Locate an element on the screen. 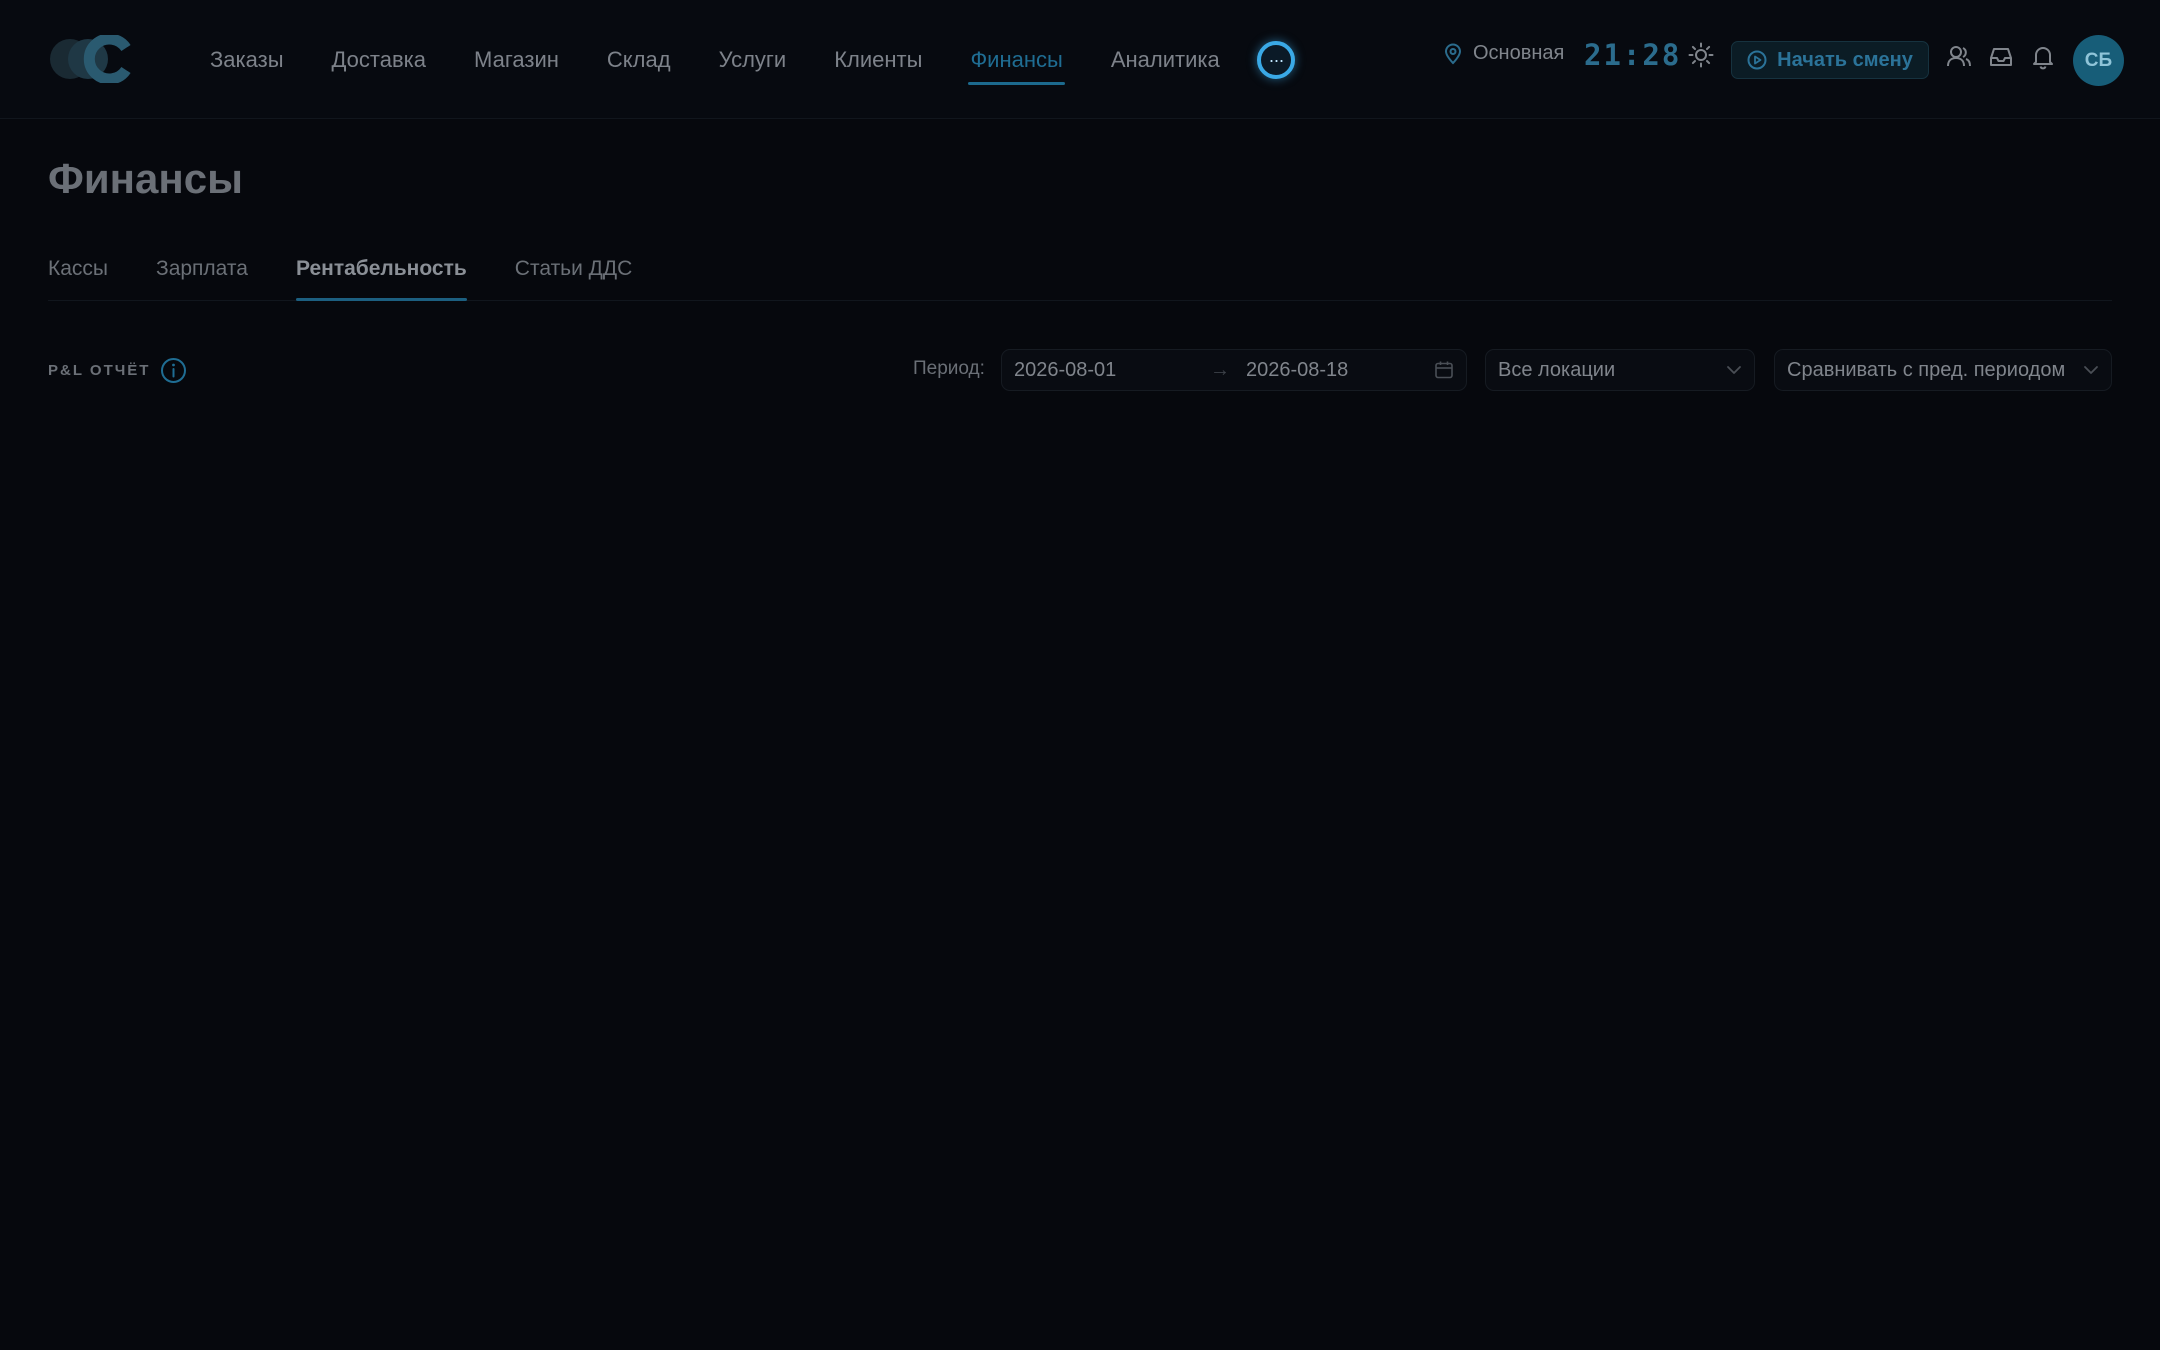 This screenshot has height=1350, width=2160. avatar-initials: СБ is located at coordinates (2098, 60).